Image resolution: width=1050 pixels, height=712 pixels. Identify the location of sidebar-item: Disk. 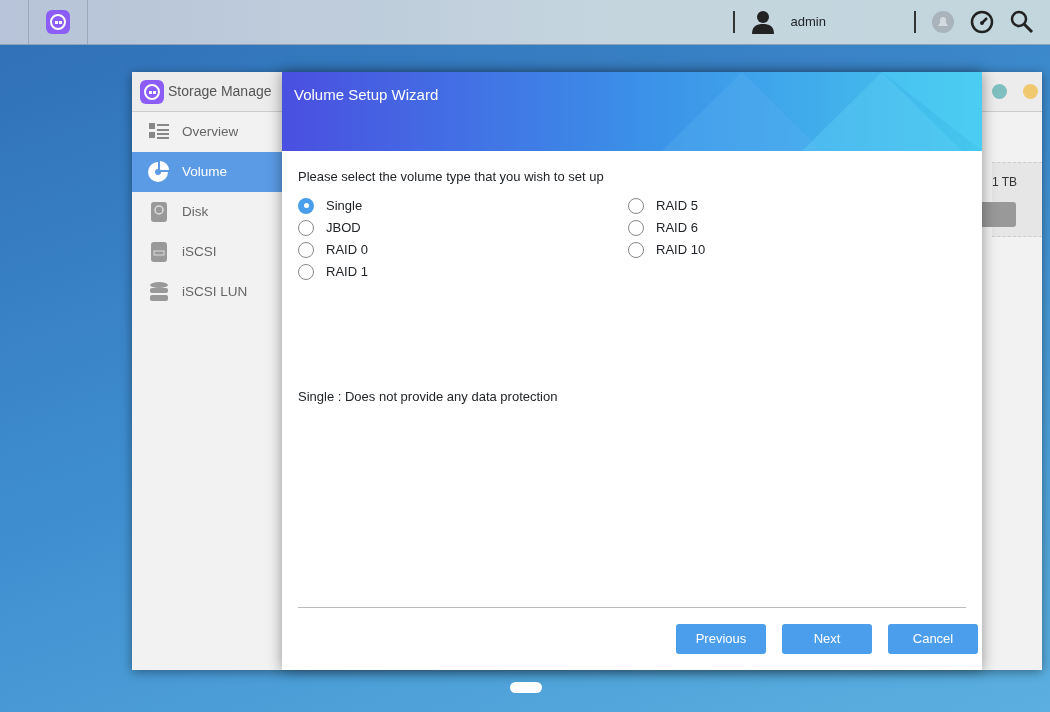
(207, 212).